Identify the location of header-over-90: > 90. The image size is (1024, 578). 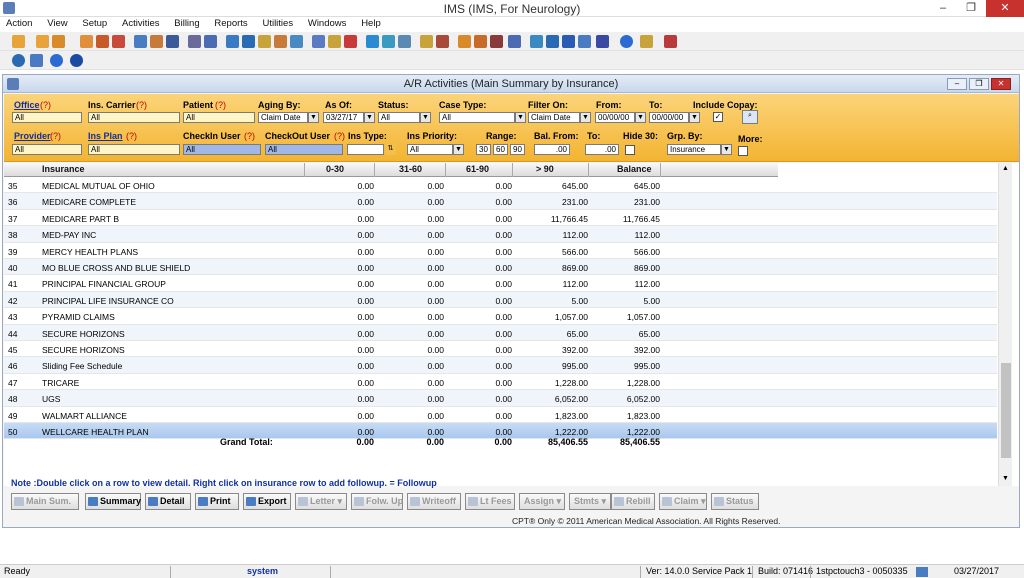
(545, 169).